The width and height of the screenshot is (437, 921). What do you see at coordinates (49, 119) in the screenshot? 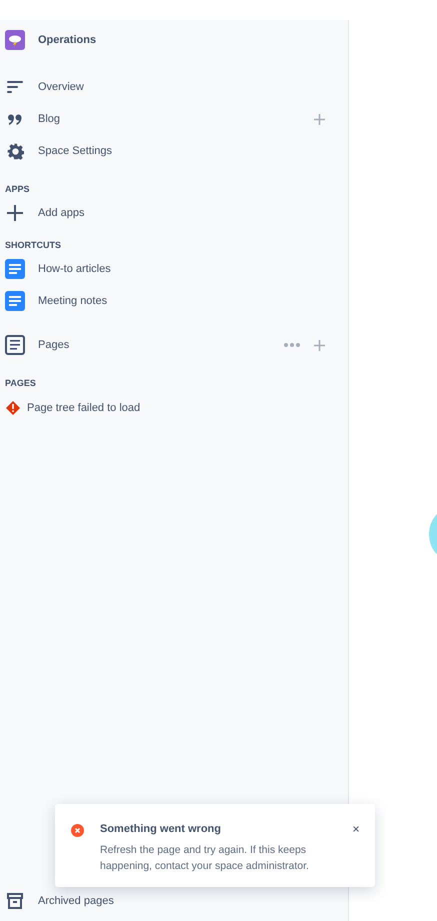
I see `nav-link: Blog` at bounding box center [49, 119].